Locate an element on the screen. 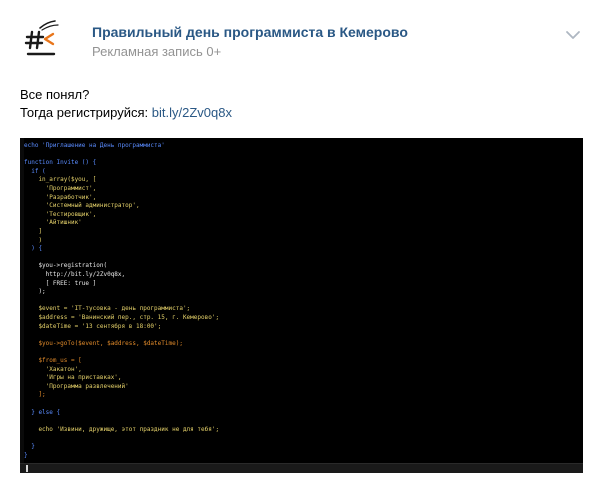 Image resolution: width=600 pixels, height=489 pixels. code-line: 'Программист', is located at coordinates (60, 188).